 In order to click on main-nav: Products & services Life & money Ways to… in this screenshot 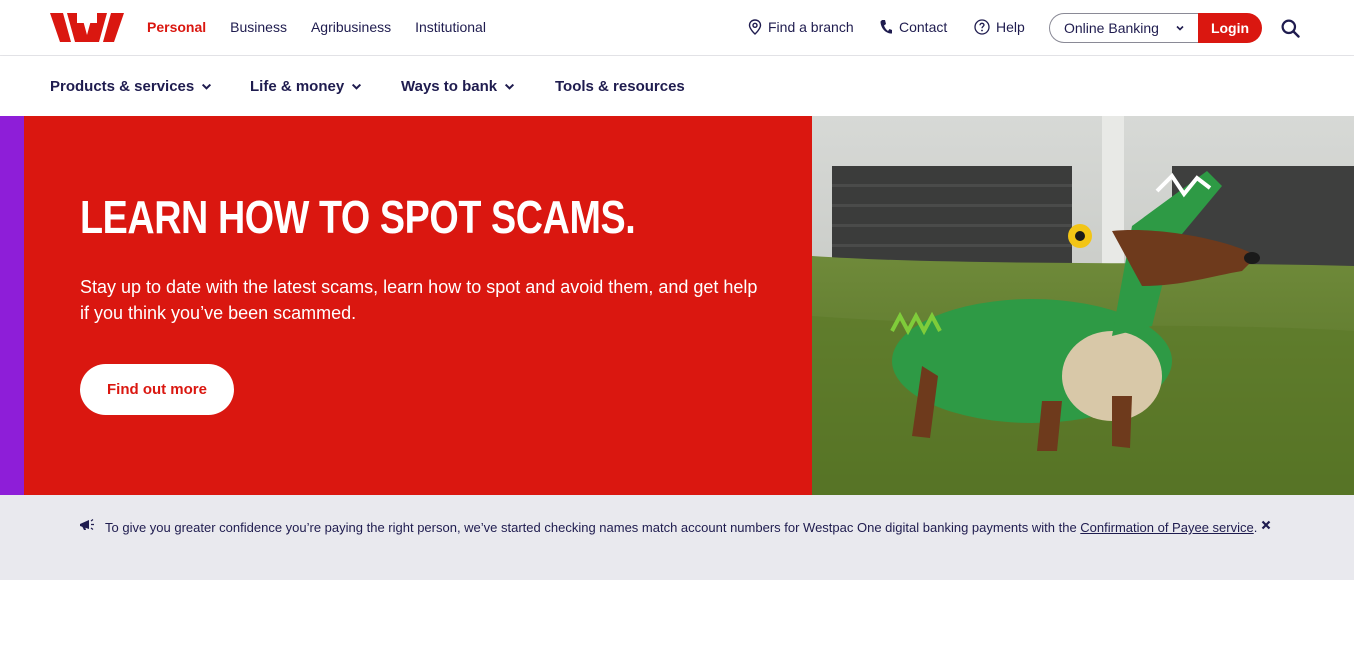, I will do `click(677, 86)`.